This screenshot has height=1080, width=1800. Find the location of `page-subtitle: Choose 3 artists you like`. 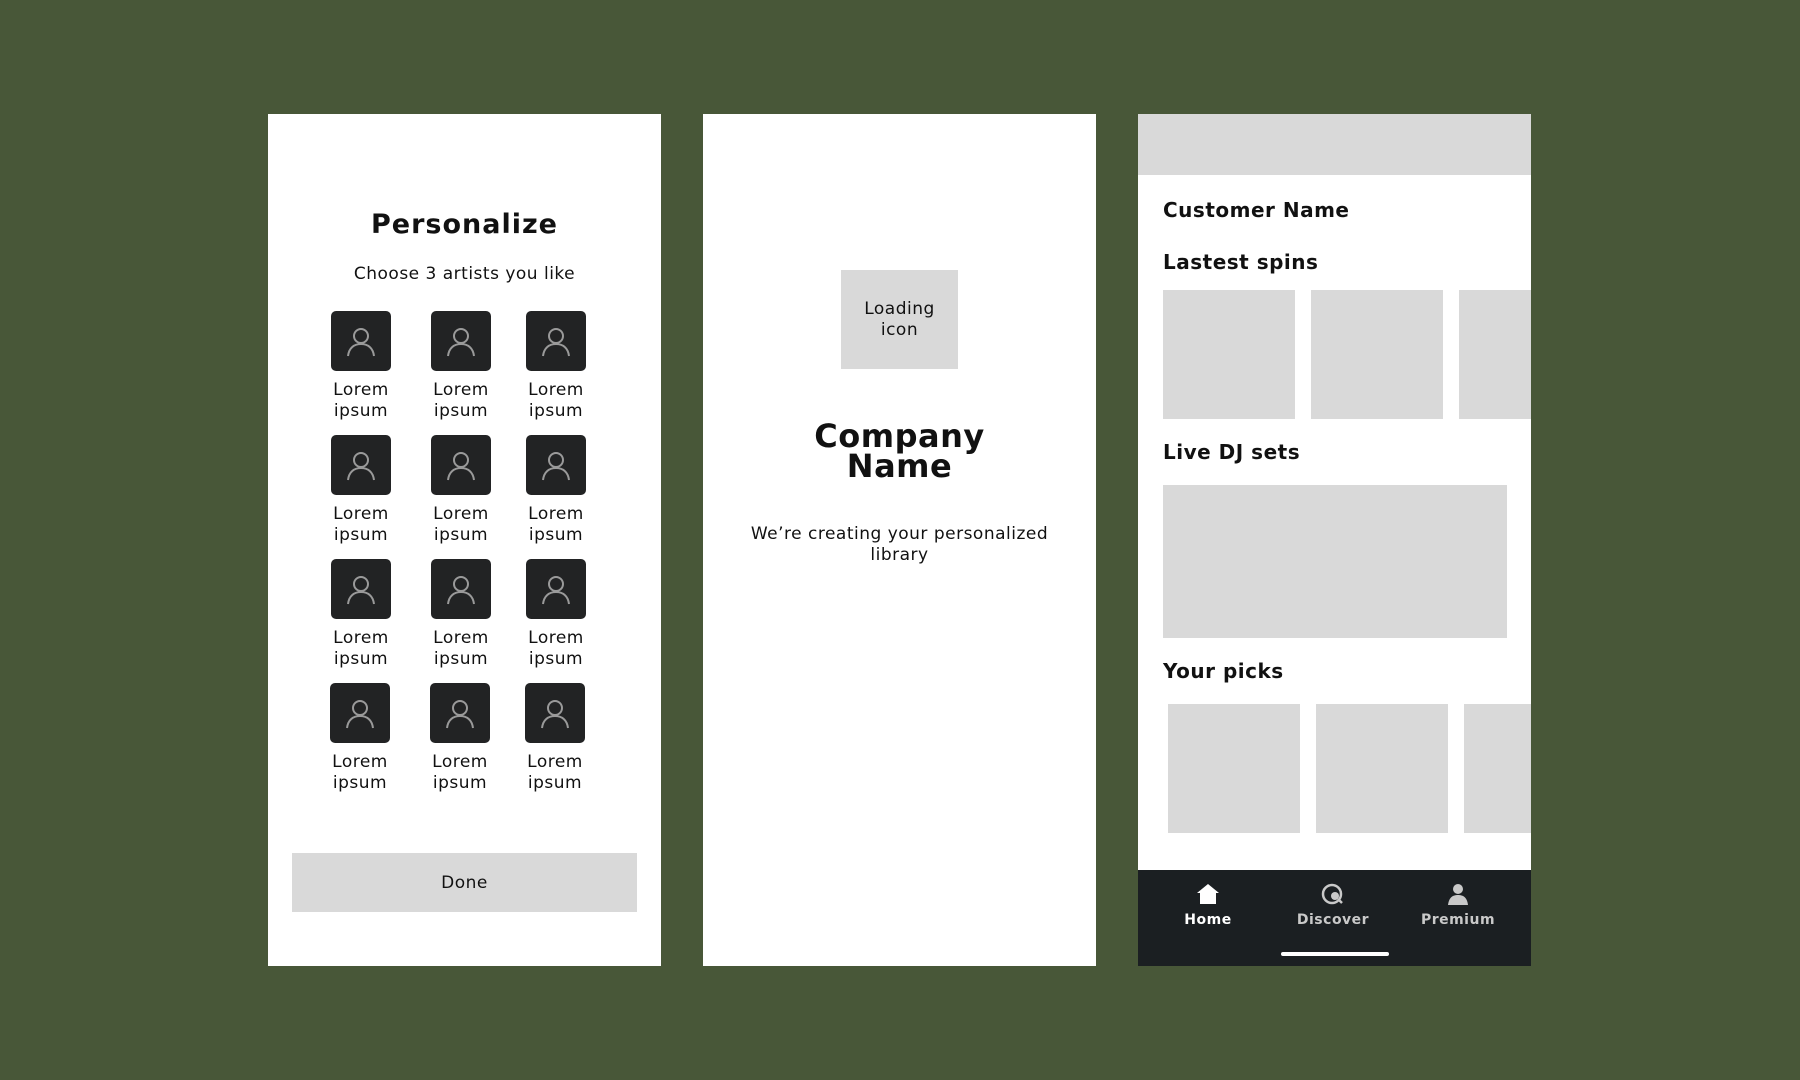

page-subtitle: Choose 3 artists you like is located at coordinates (464, 274).